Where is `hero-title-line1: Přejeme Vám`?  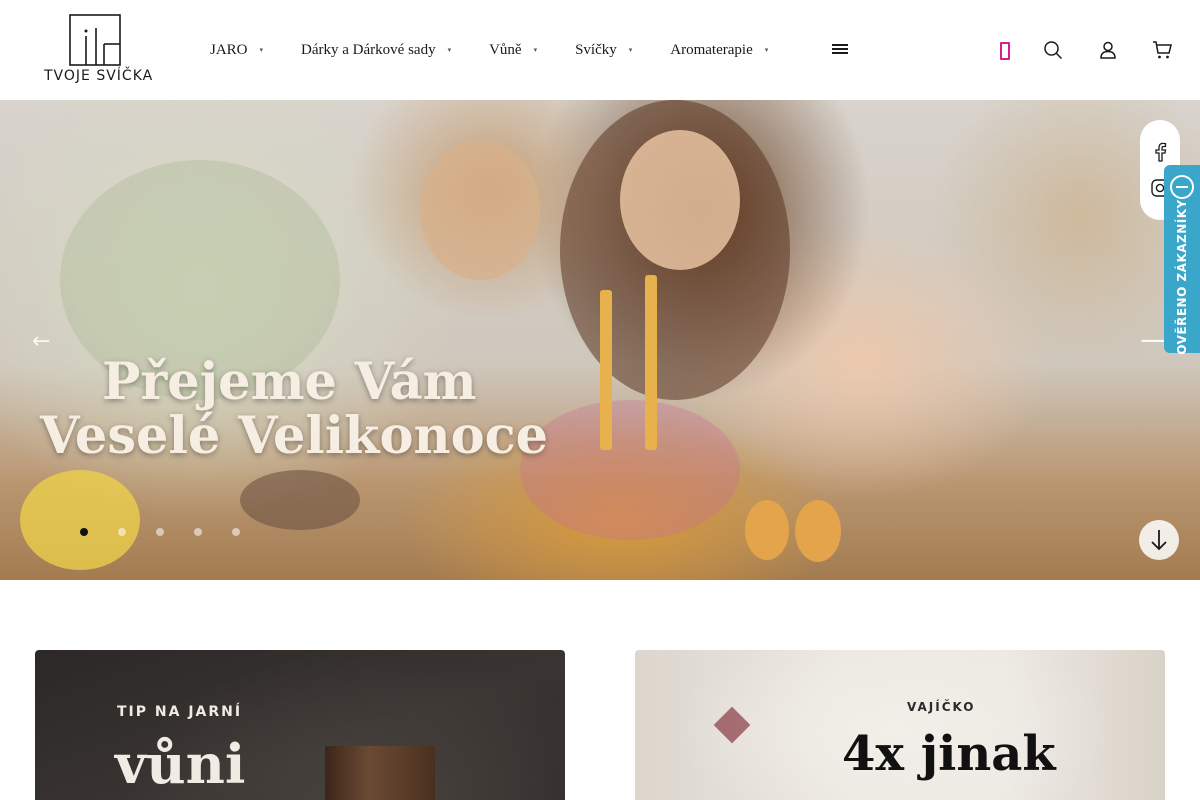 hero-title-line1: Přejeme Vám is located at coordinates (289, 382).